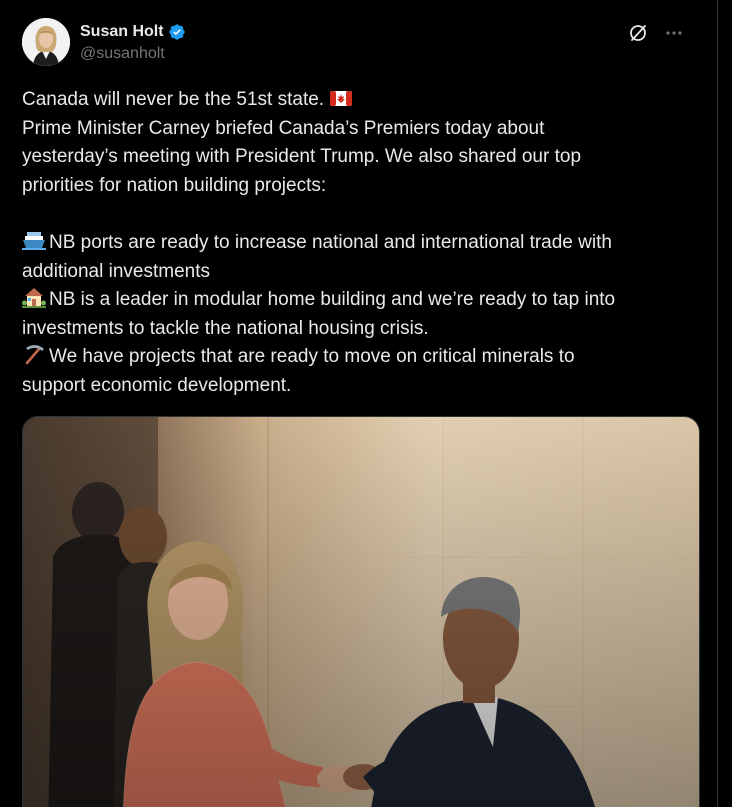 This screenshot has width=732, height=807. What do you see at coordinates (157, 385) in the screenshot?
I see `tweet-line: support economic development.` at bounding box center [157, 385].